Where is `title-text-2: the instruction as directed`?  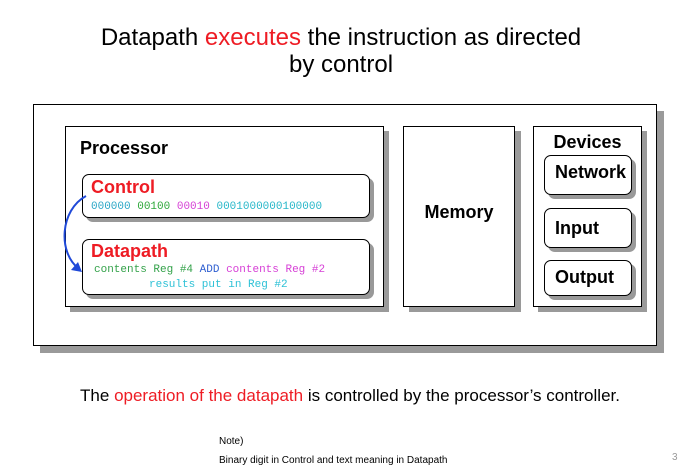 title-text-2: the instruction as directed is located at coordinates (441, 37).